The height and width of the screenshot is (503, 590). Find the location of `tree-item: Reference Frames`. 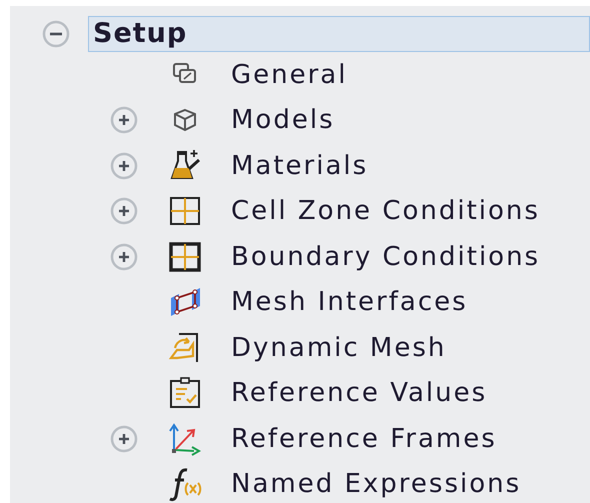

tree-item: Reference Frames is located at coordinates (364, 438).